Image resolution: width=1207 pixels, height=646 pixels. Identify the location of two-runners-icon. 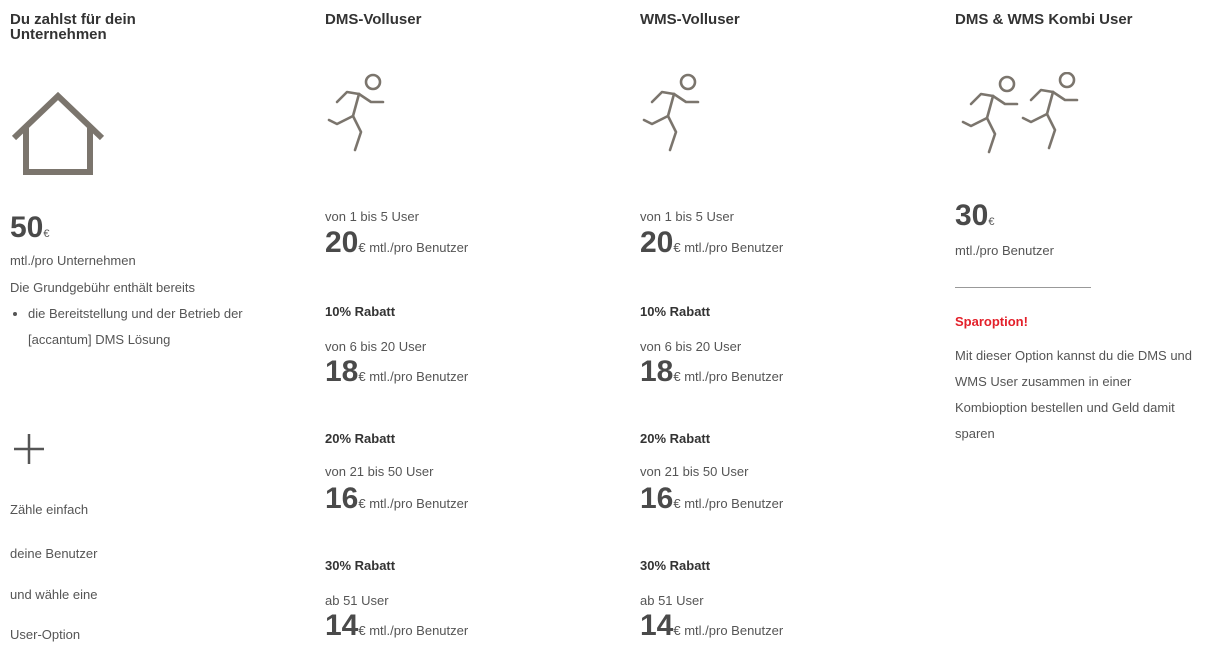
(1020, 113).